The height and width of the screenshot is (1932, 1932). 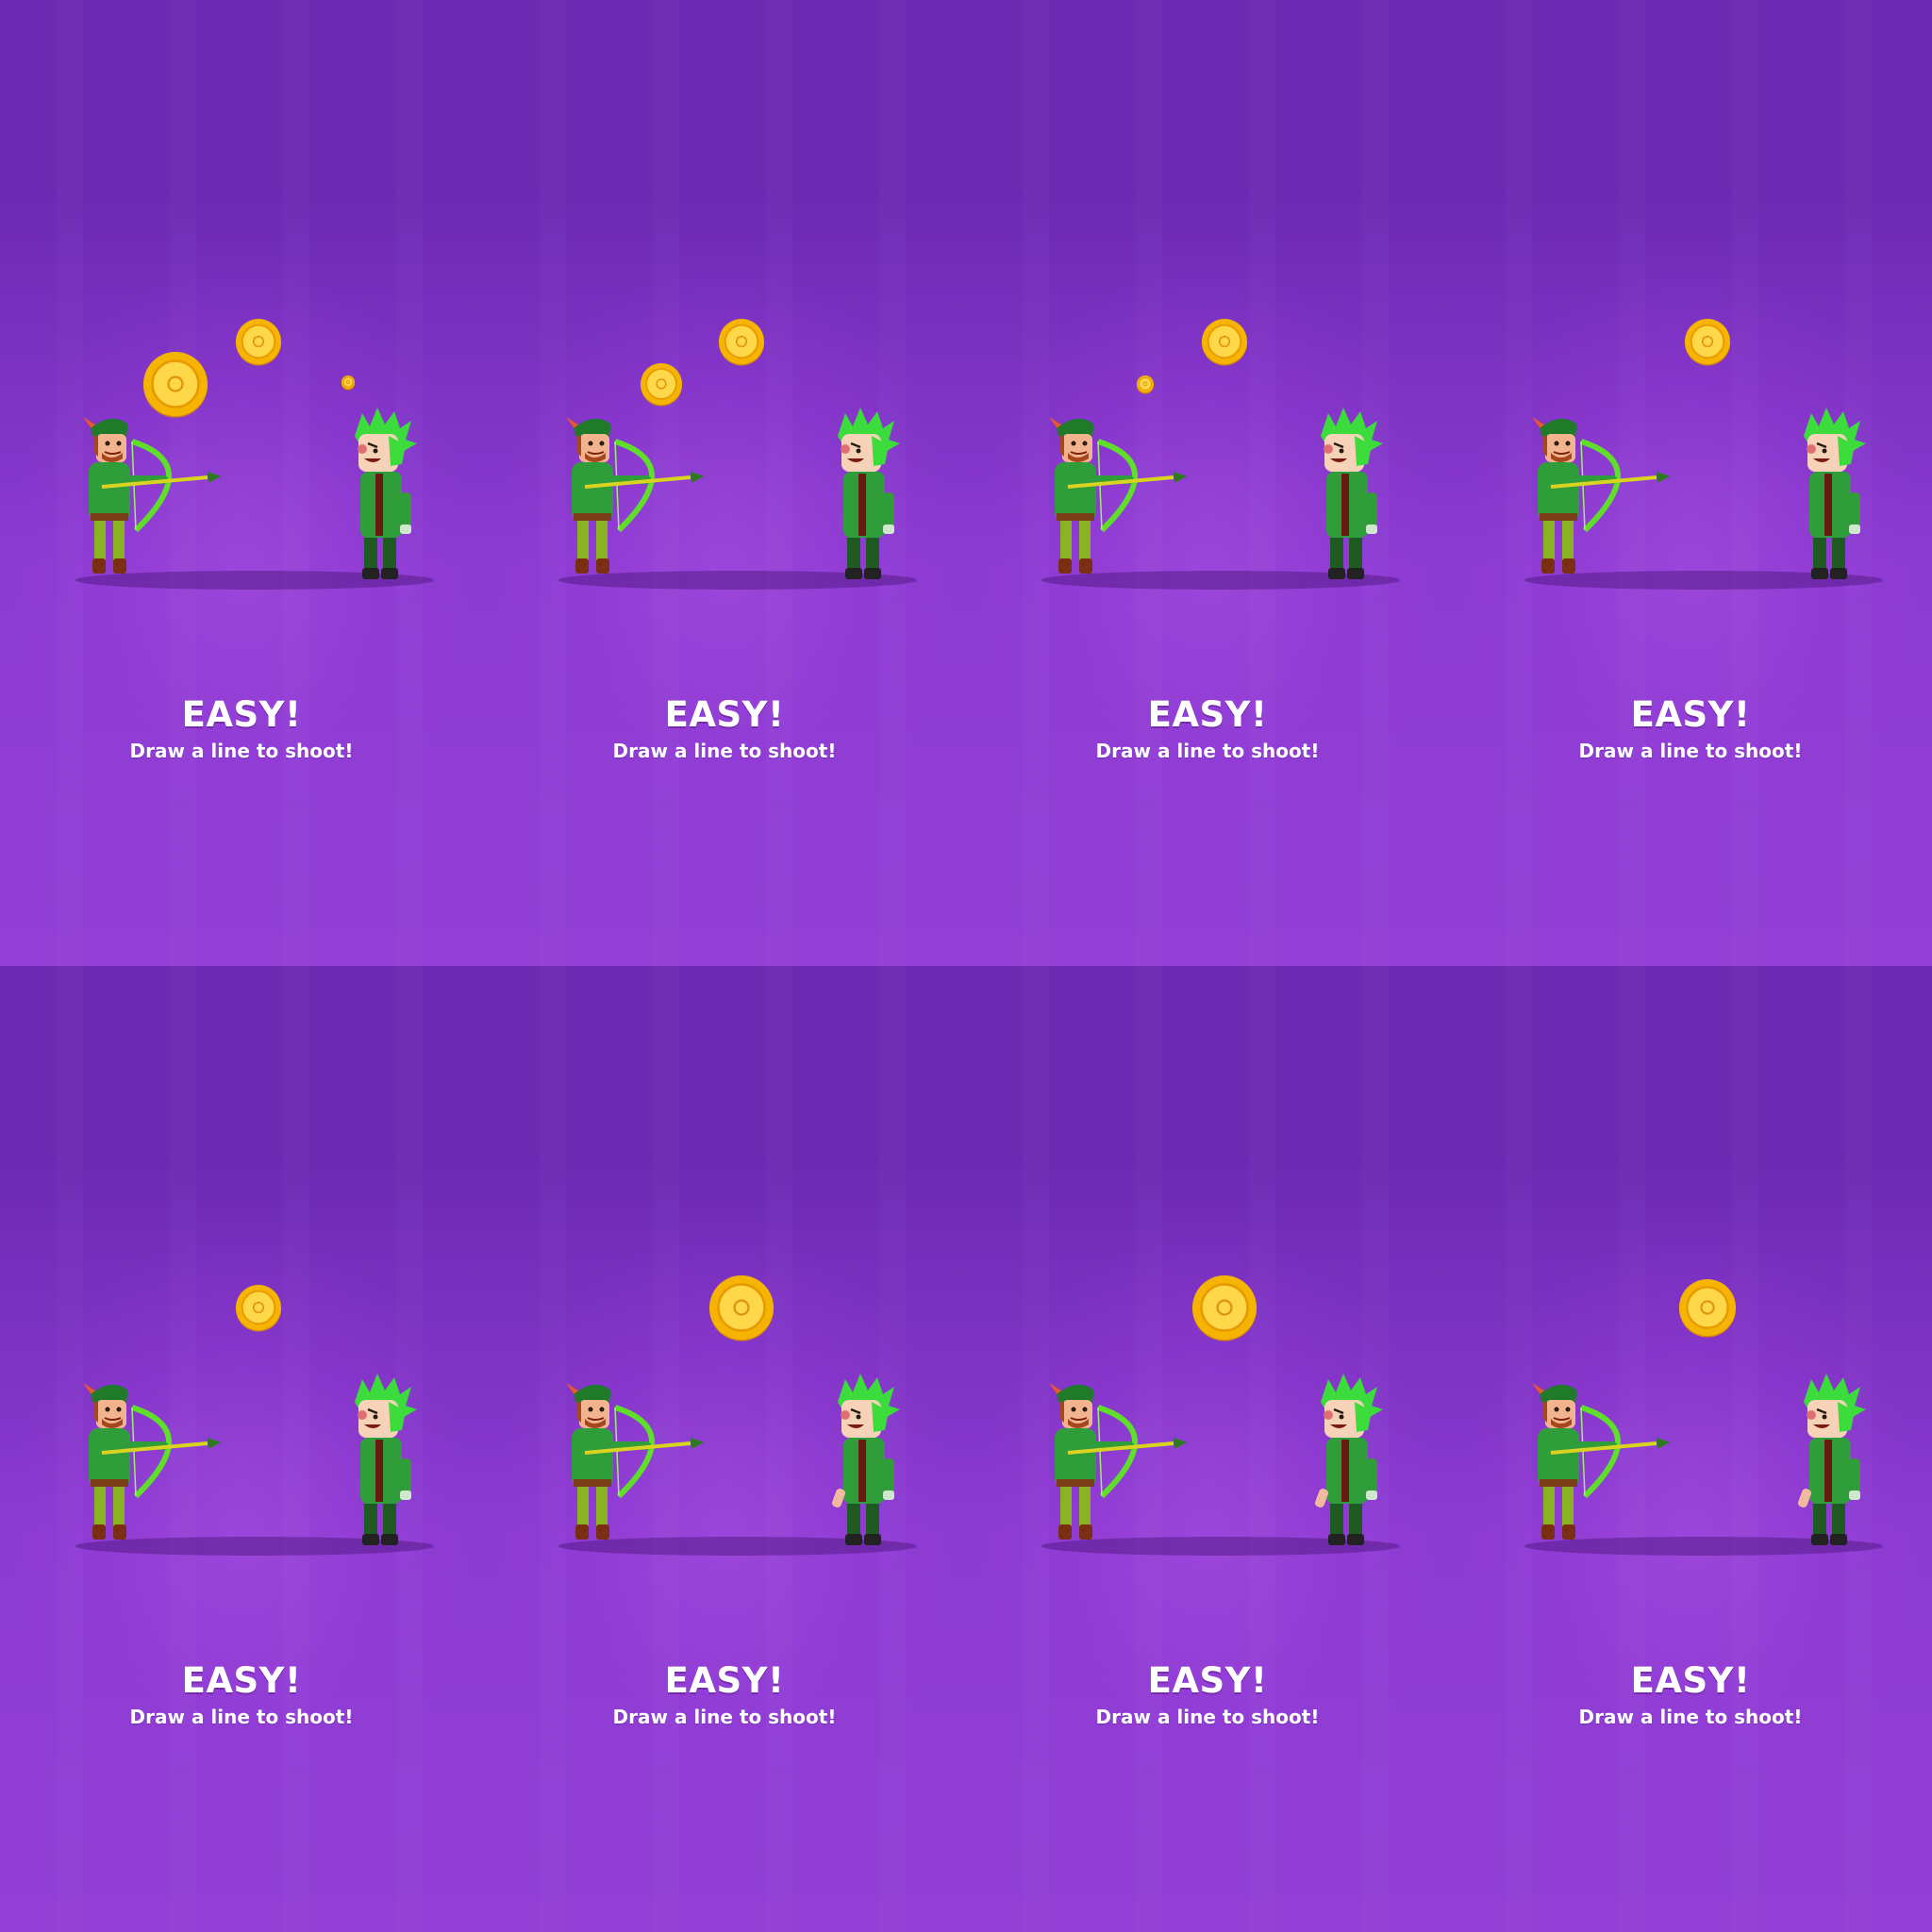 I want to click on game-frame-4: EASY! Draw a line to shoot!, so click(x=1691, y=483).